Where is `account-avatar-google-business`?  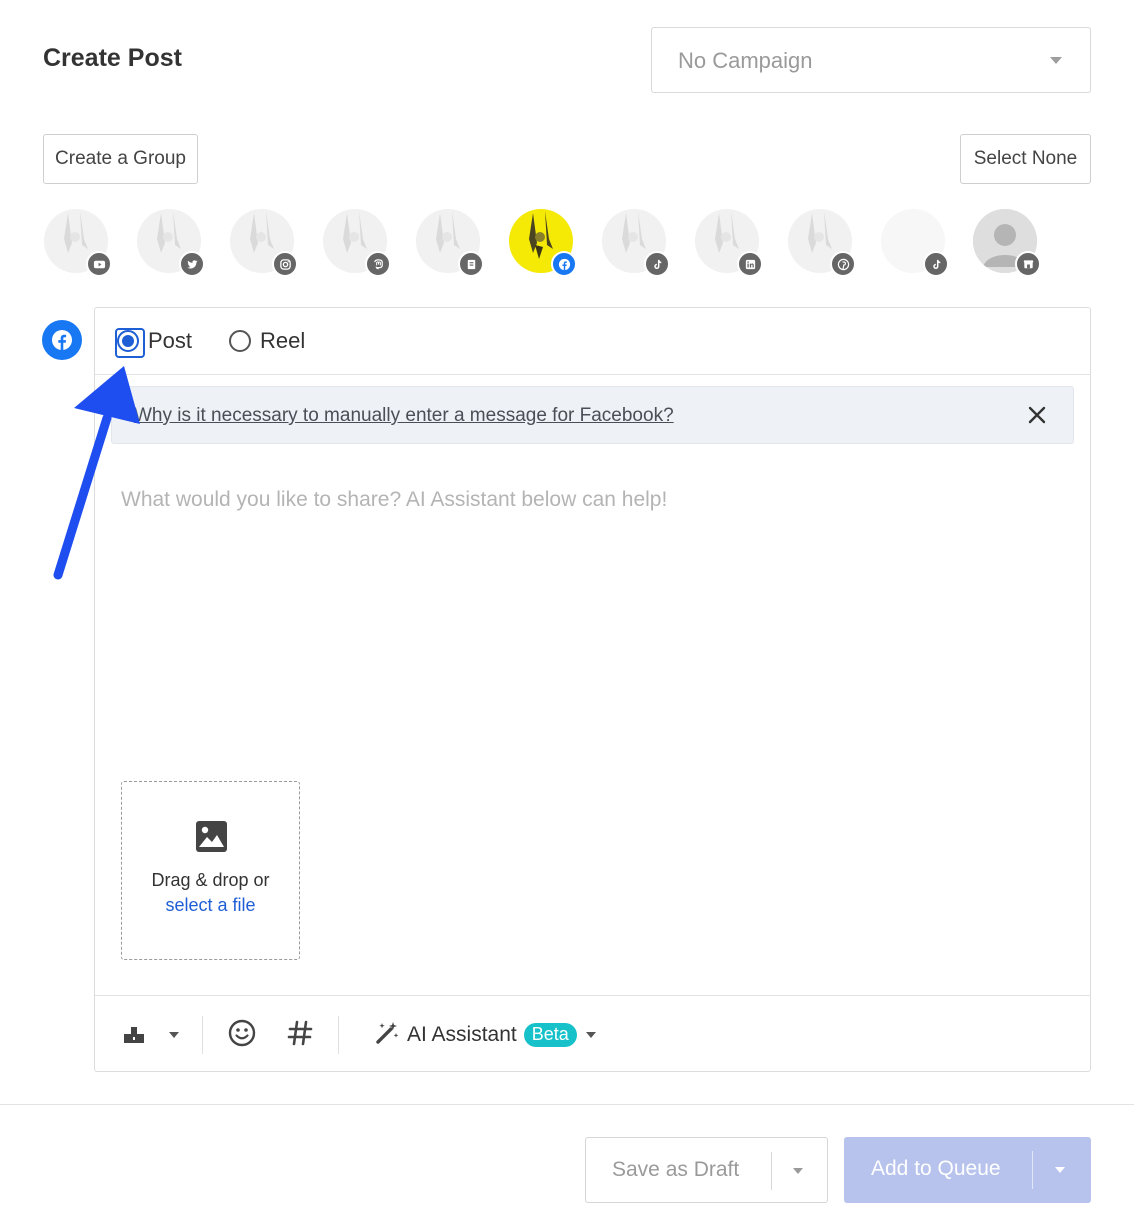 account-avatar-google-business is located at coordinates (450, 243).